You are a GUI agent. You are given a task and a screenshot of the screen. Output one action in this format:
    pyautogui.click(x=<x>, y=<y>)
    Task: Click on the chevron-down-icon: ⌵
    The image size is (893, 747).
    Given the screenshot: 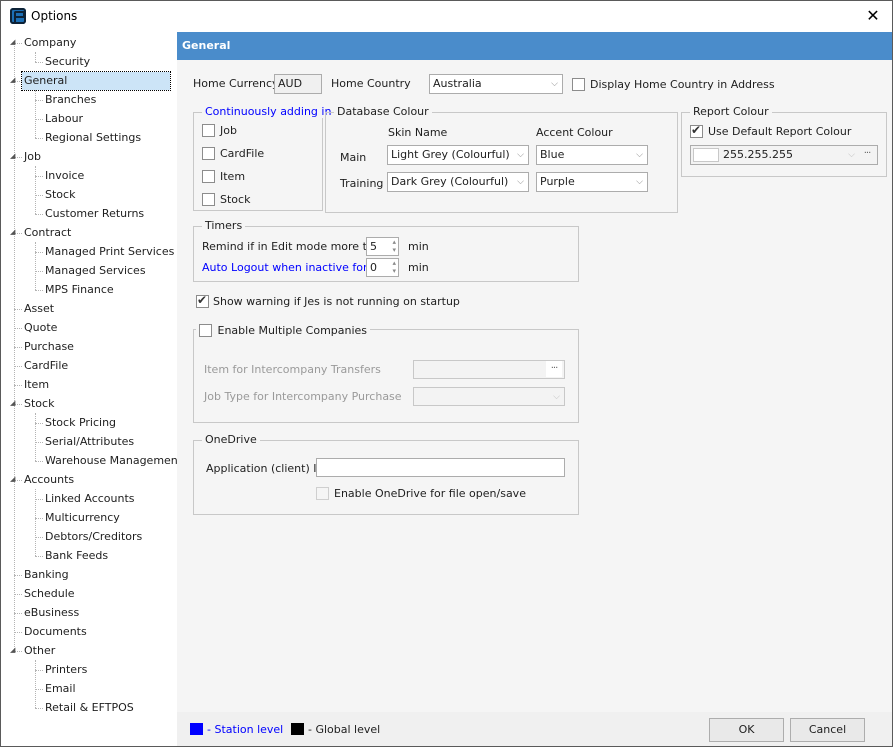 What is the action you would take?
    pyautogui.click(x=851, y=155)
    